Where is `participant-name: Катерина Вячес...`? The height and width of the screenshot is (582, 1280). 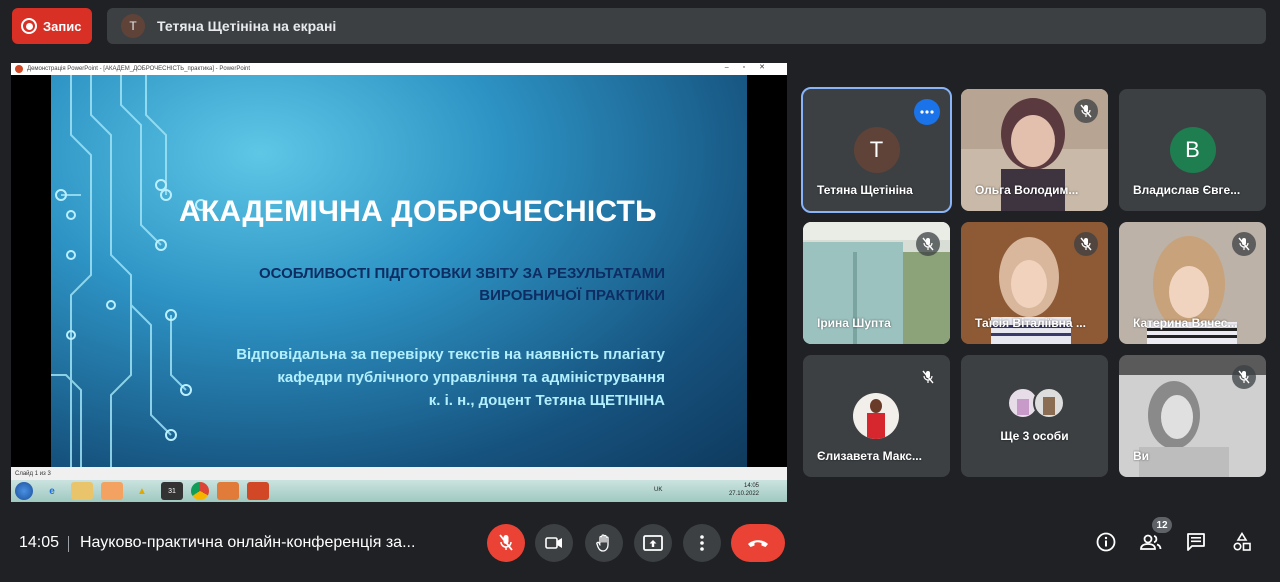 participant-name: Катерина Вячес... is located at coordinates (1185, 323).